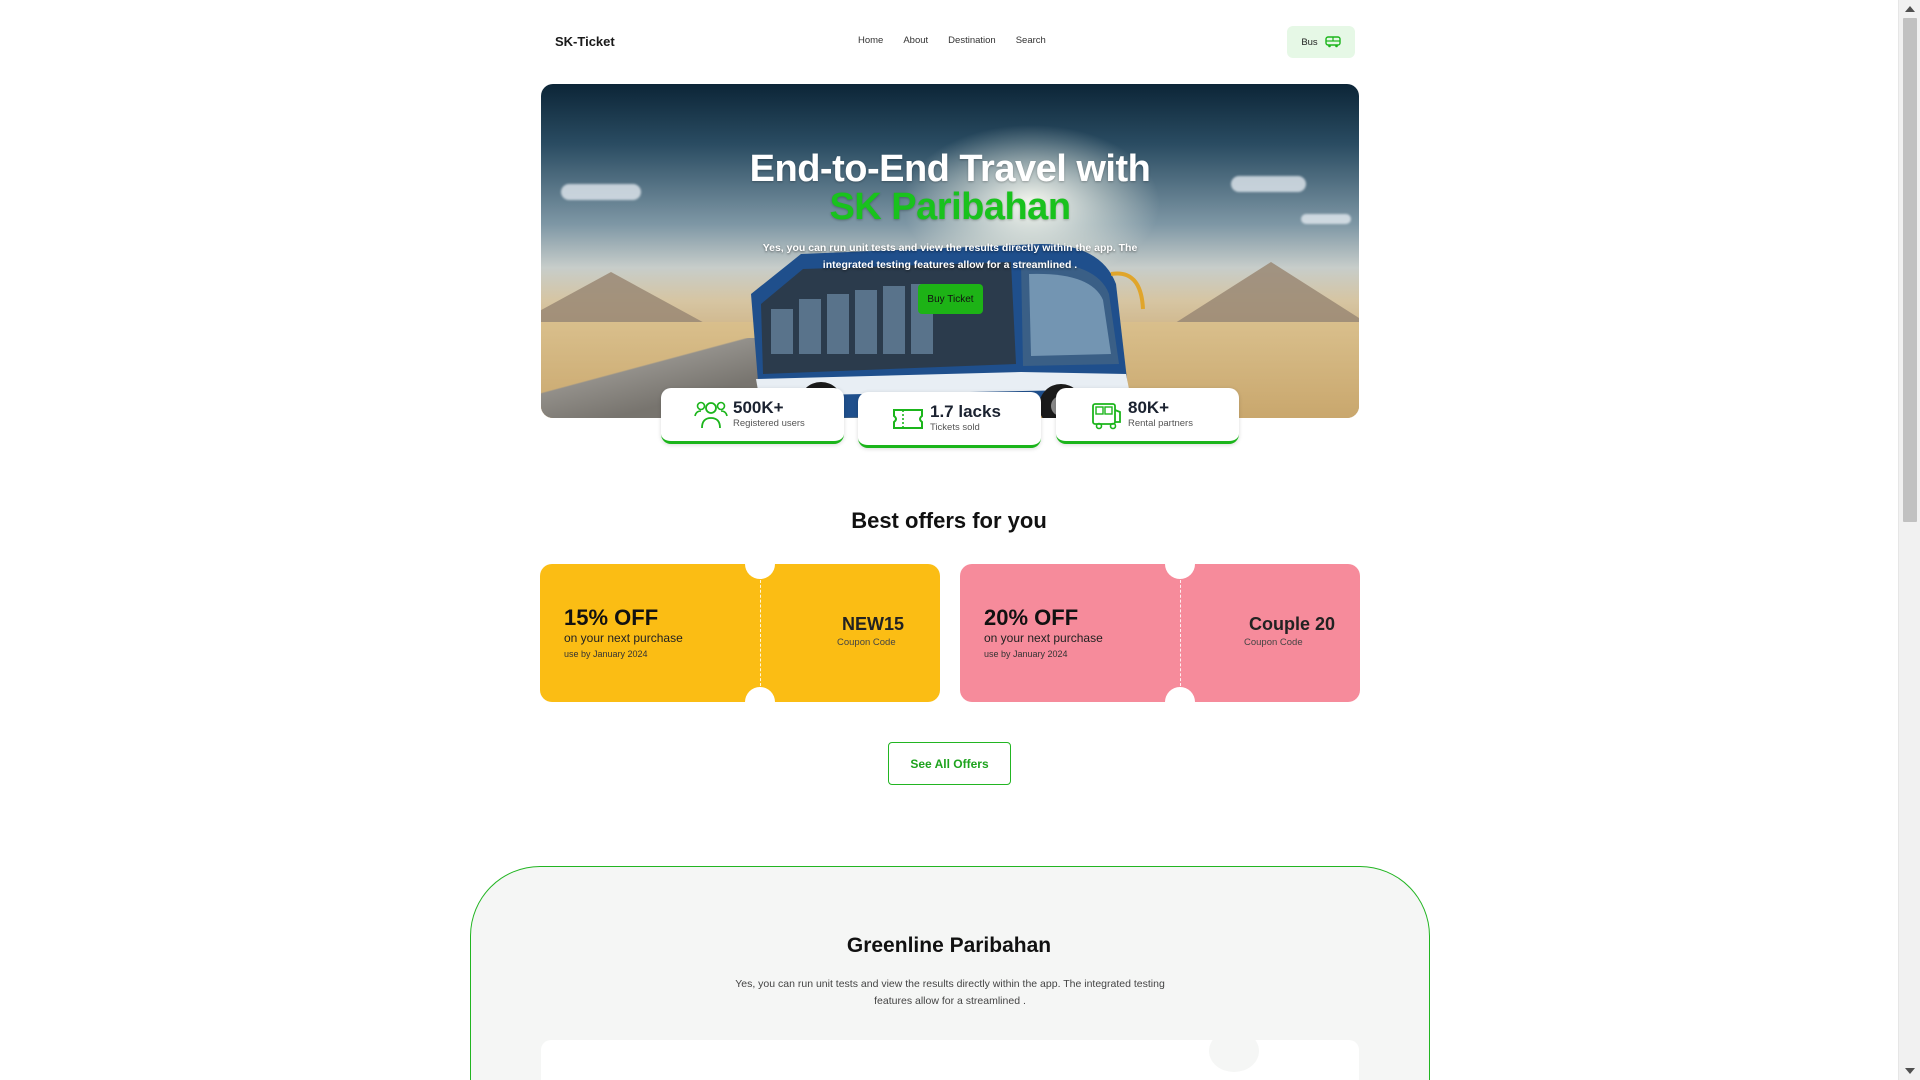  What do you see at coordinates (1910, 270) in the screenshot?
I see `scrollbar-thumb` at bounding box center [1910, 270].